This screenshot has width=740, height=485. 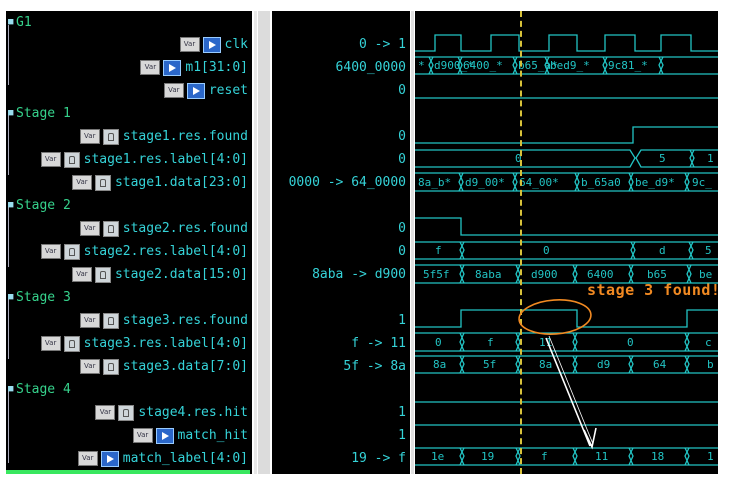 What do you see at coordinates (710, 158) in the screenshot?
I see `s1-label-seg-2: 1` at bounding box center [710, 158].